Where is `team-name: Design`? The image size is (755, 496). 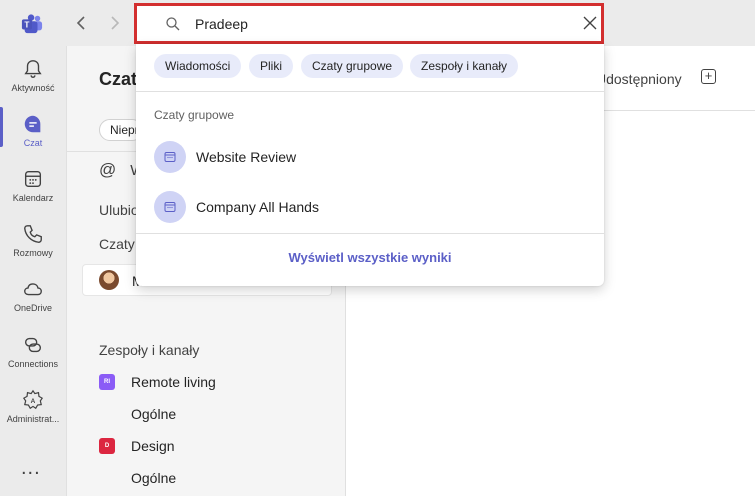 team-name: Design is located at coordinates (153, 446).